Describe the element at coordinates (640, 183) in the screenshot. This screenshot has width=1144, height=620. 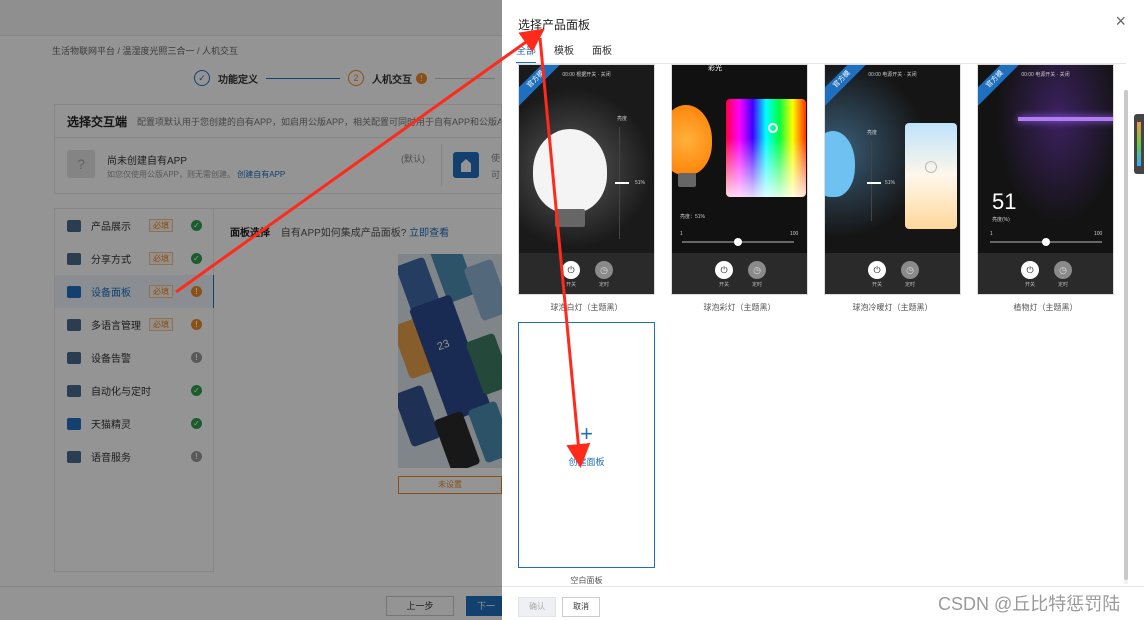
I see `brightness-percent: 51%` at that location.